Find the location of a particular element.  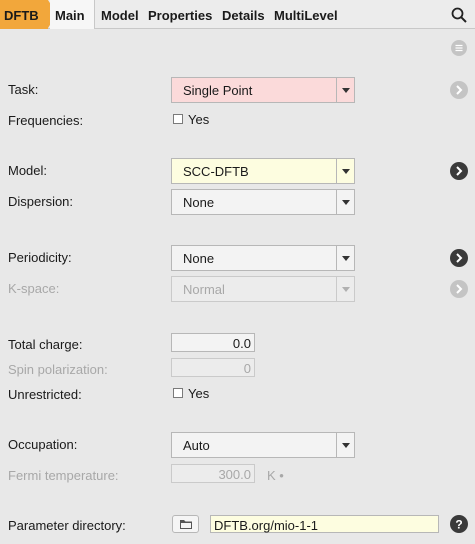

unrestricted-checkbox is located at coordinates (178, 393).